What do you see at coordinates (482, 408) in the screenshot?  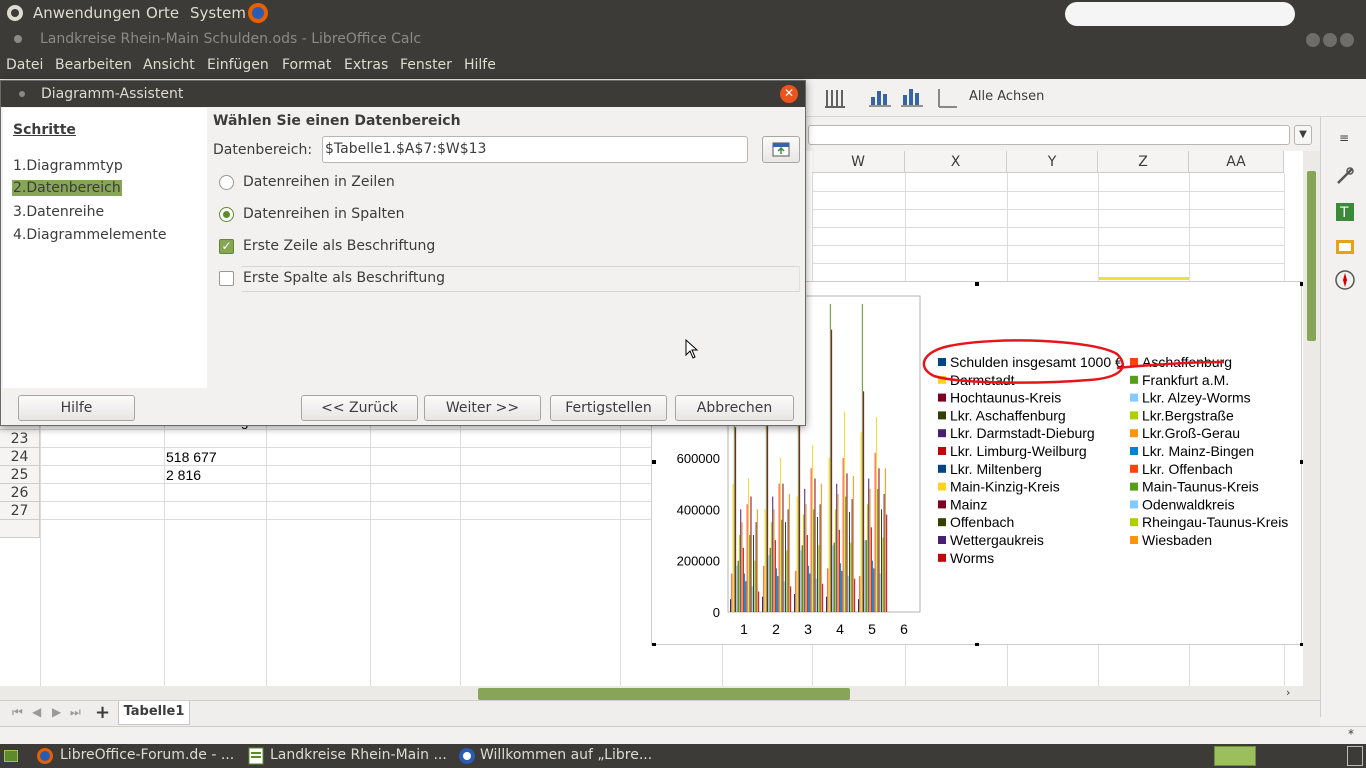 I see `next-button: Weiter >>` at bounding box center [482, 408].